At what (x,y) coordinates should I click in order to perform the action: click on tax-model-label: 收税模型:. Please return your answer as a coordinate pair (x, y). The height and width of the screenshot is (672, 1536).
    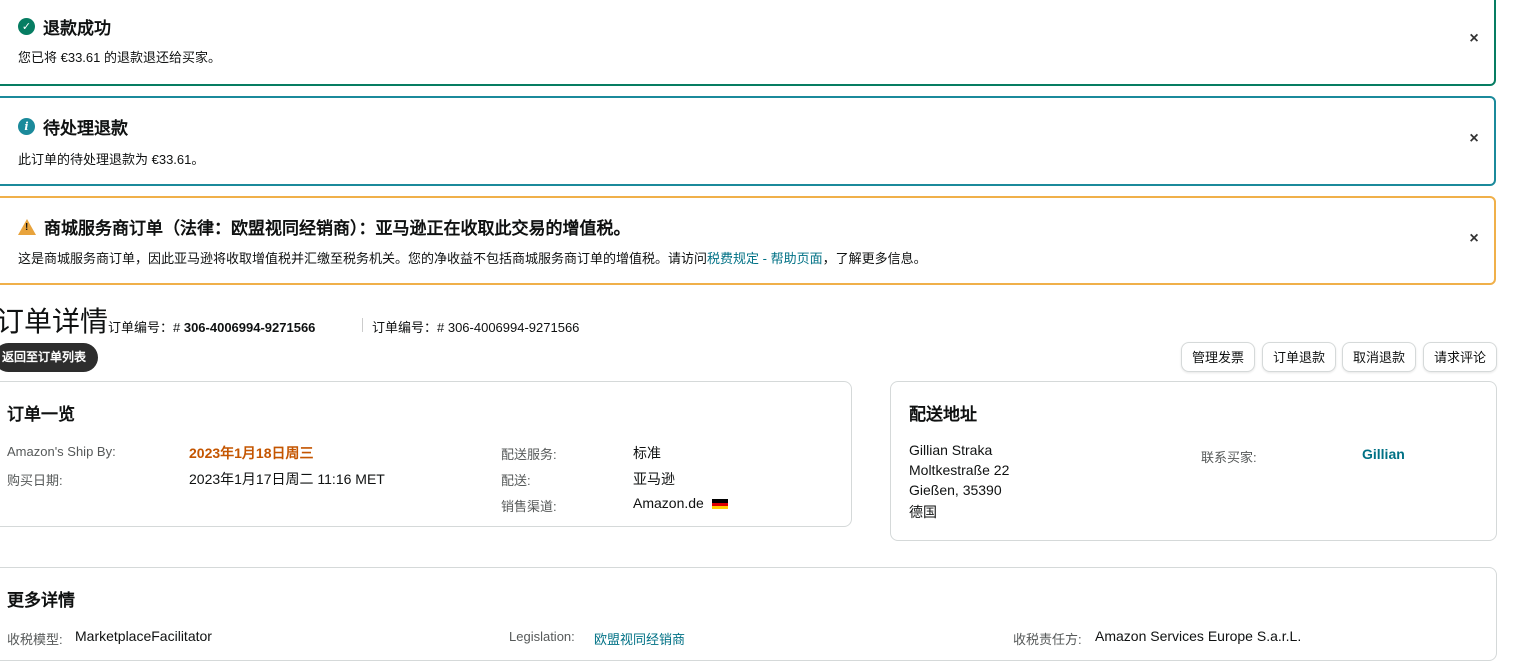
    Looking at the image, I should click on (35, 639).